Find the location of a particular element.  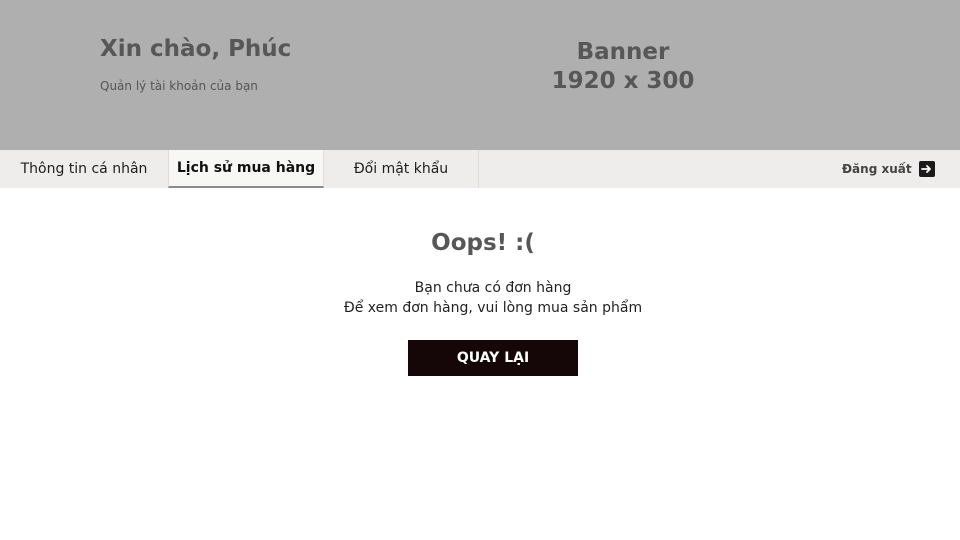

banner-label-line2: 1920 x 300 is located at coordinates (623, 81).